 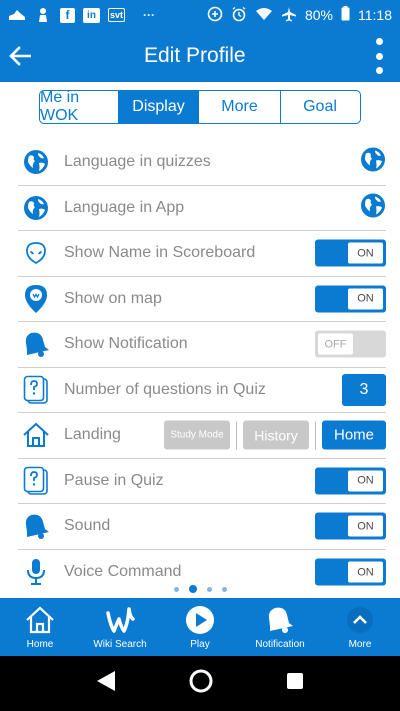 I want to click on profile-tabs: Me in WOK Display More Goal, so click(x=200, y=107).